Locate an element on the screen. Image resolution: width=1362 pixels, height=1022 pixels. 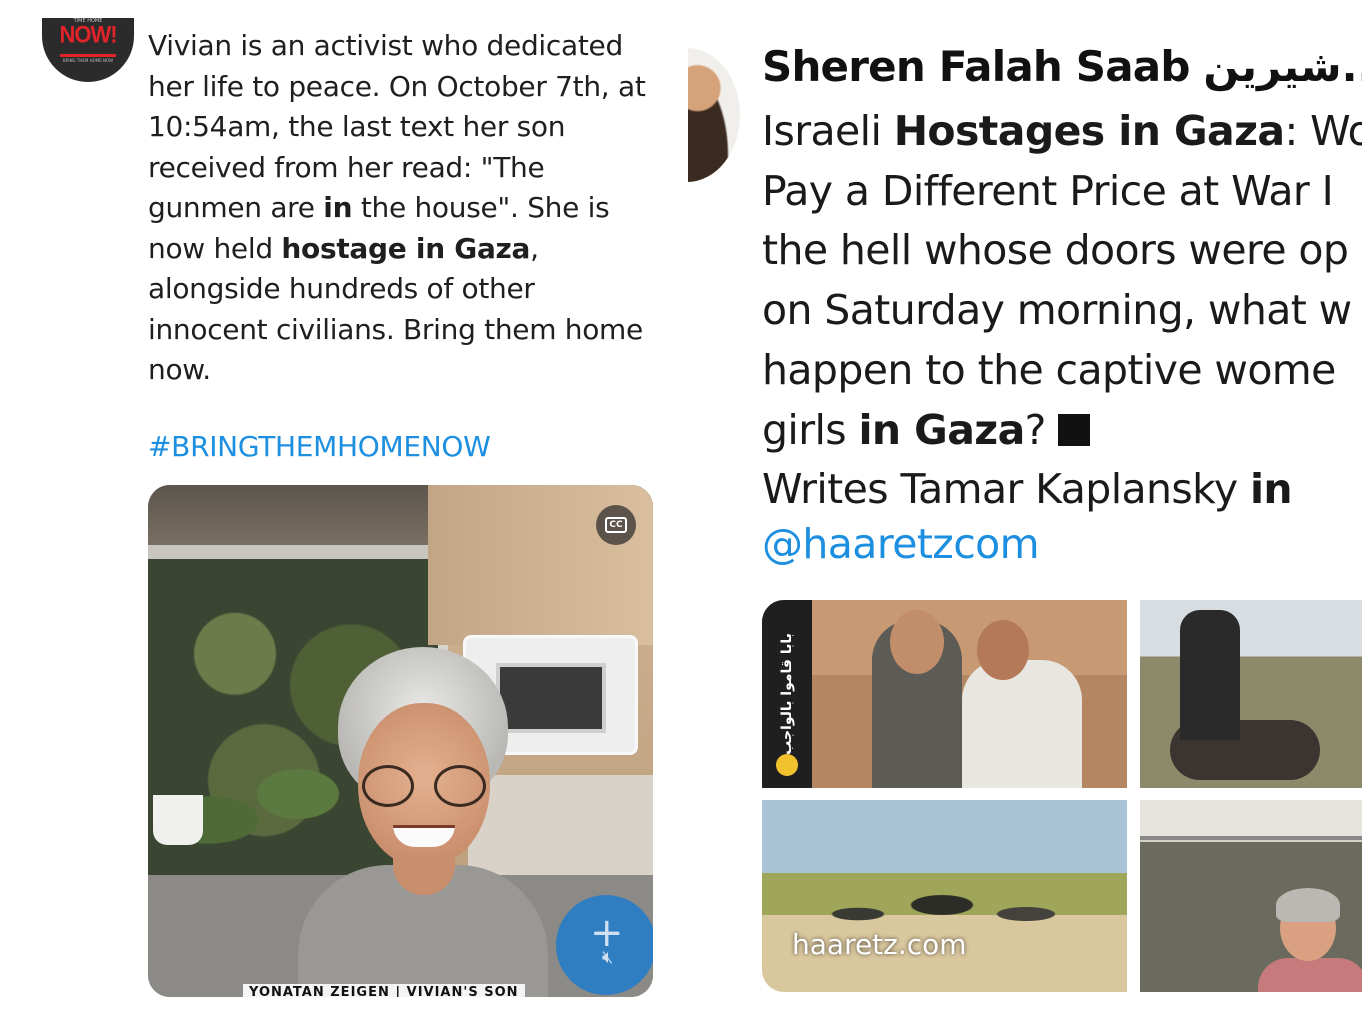
text-line: now held hostage in Gaza, is located at coordinates (408, 249).